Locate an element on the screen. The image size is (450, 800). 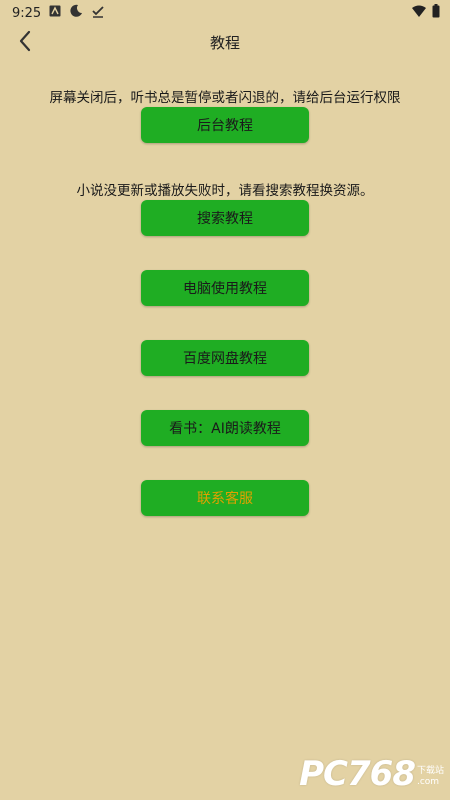
contact-service-button: 联系客服 is located at coordinates (225, 498).